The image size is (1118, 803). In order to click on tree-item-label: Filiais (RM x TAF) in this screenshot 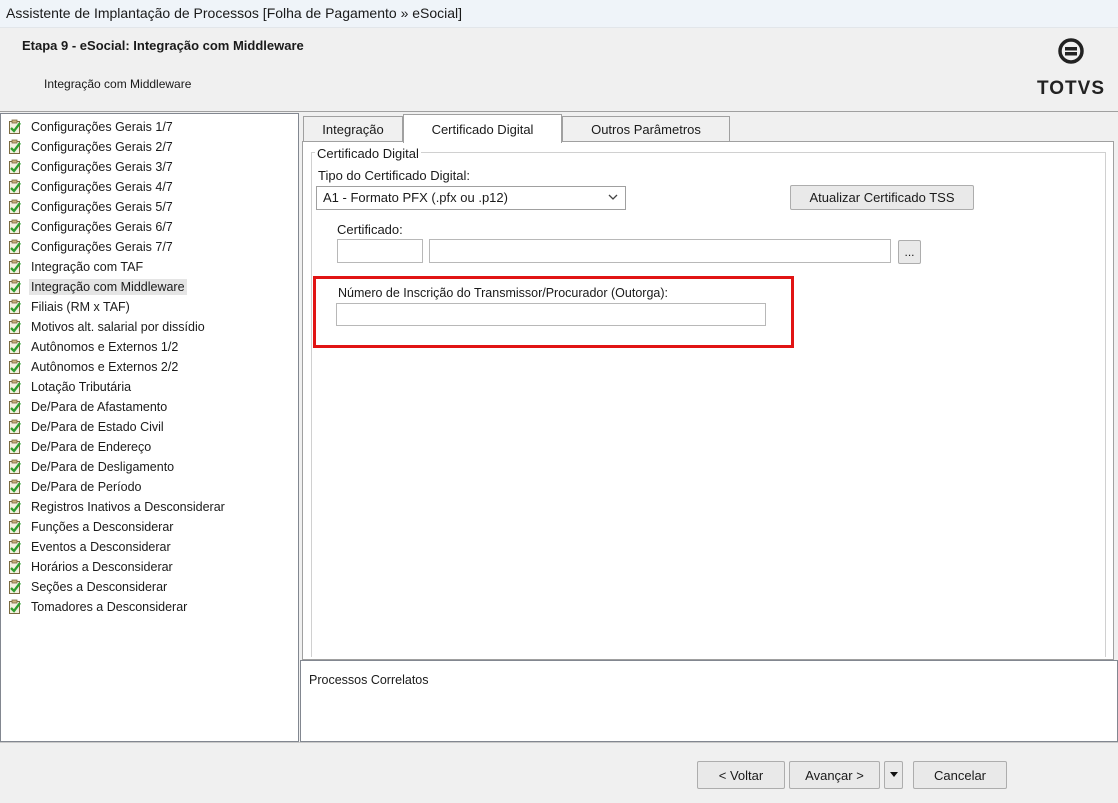, I will do `click(80, 306)`.